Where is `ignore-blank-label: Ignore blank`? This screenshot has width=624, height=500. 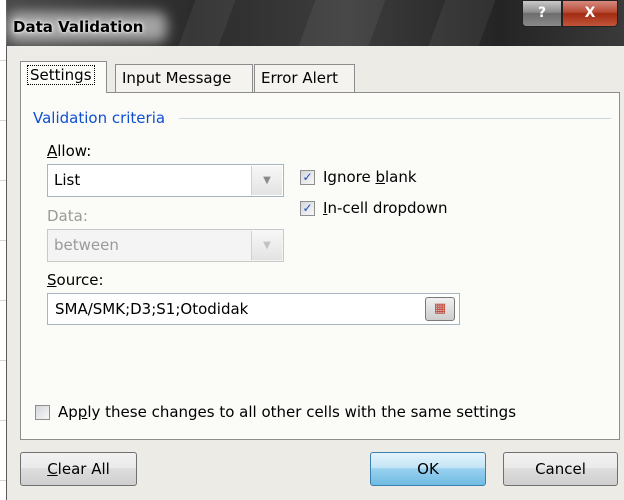
ignore-blank-label: Ignore blank is located at coordinates (370, 177).